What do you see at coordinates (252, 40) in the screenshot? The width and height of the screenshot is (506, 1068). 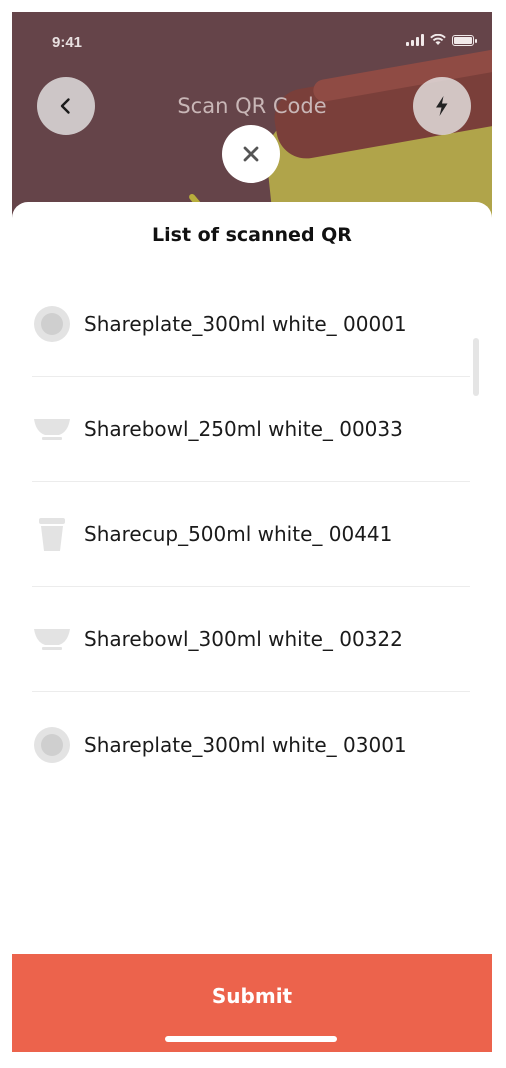 I see `status-bar: 9:41` at bounding box center [252, 40].